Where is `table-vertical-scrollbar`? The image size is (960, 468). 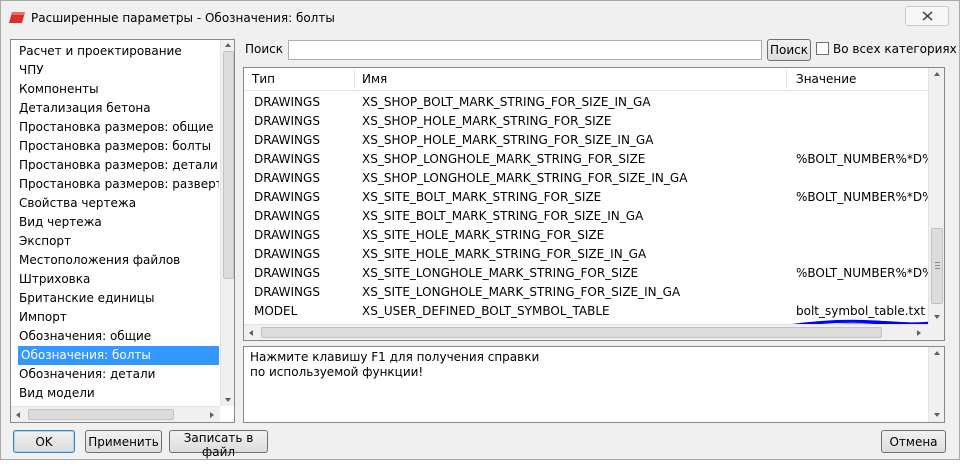
table-vertical-scrollbar is located at coordinates (936, 196).